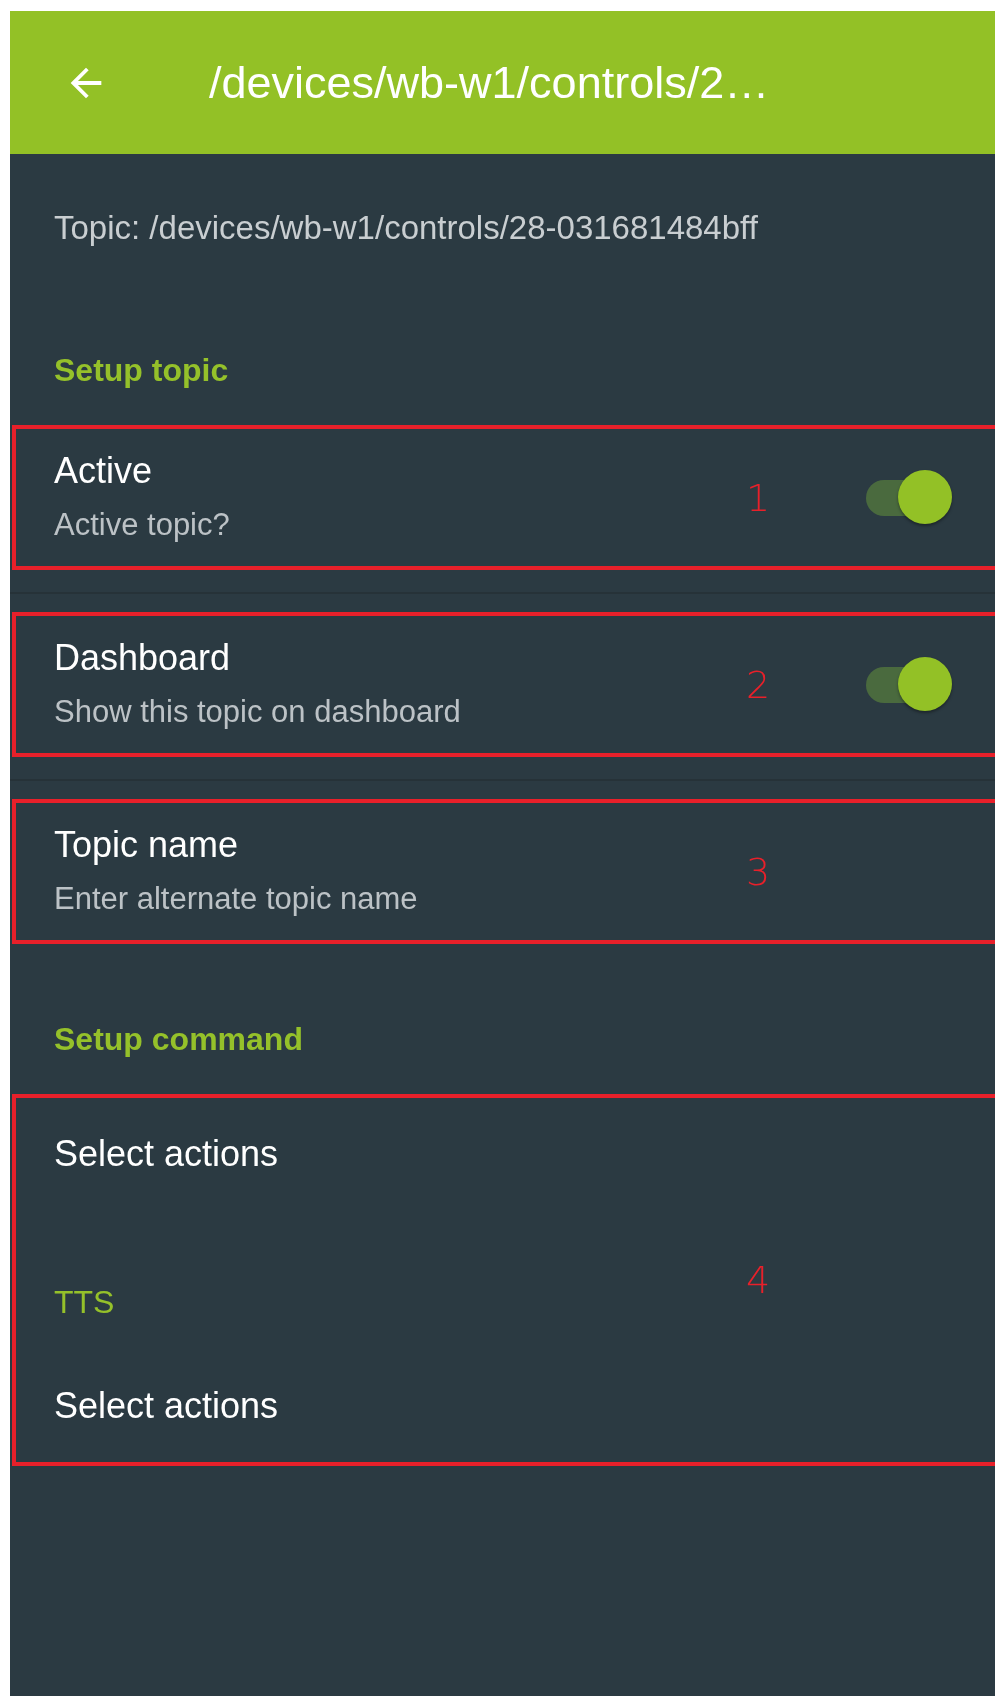 The image size is (995, 1696). What do you see at coordinates (758, 684) in the screenshot?
I see `annotation-number: 2` at bounding box center [758, 684].